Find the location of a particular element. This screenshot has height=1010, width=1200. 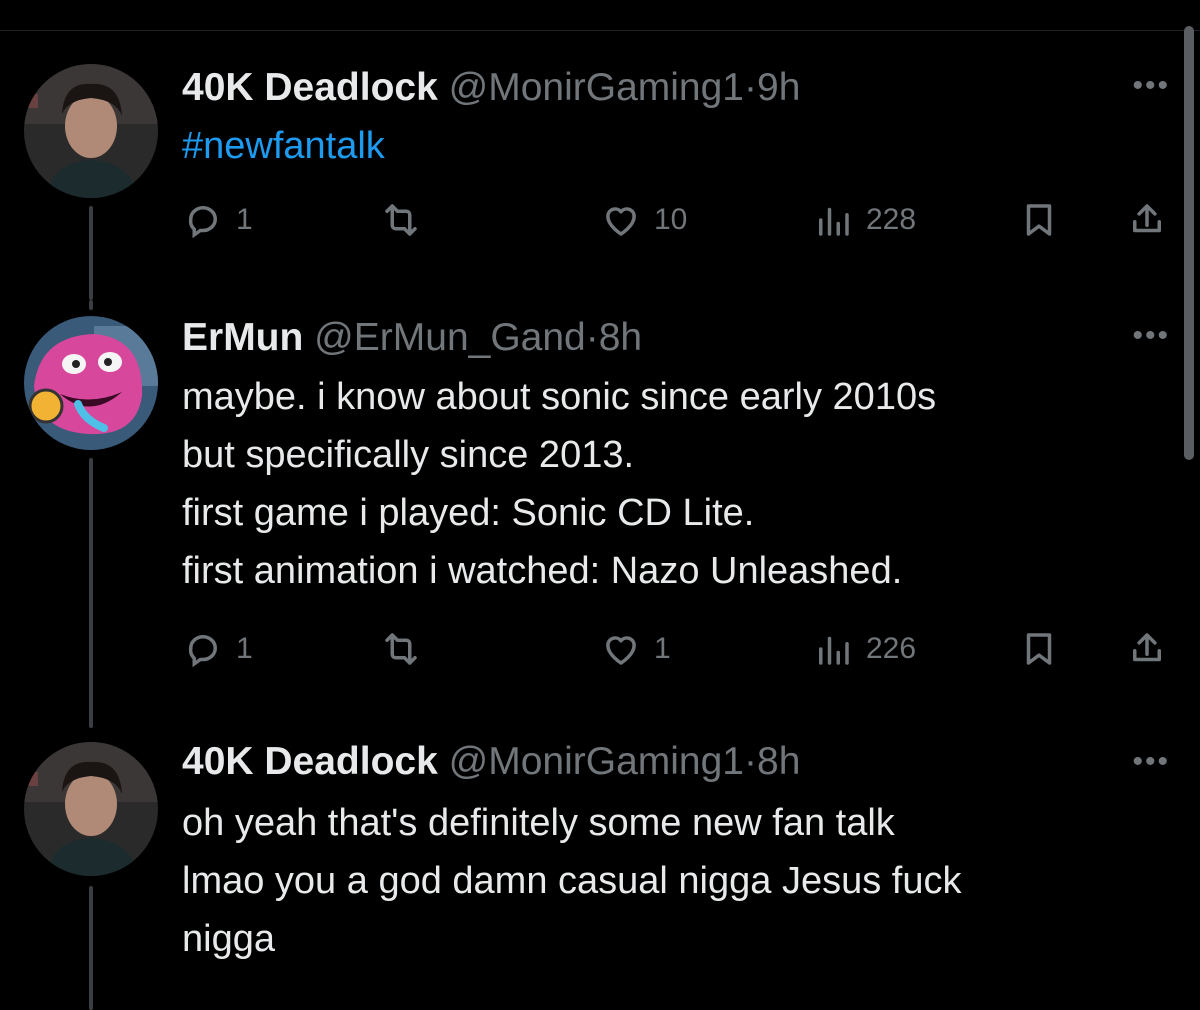

handle: @ErMun_Gand is located at coordinates (450, 337).